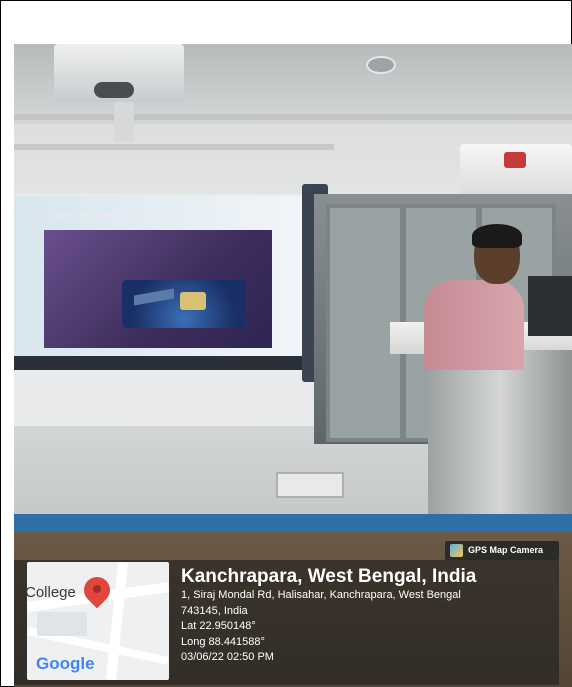 This screenshot has width=572, height=687. Describe the element at coordinates (456, 550) in the screenshot. I see `gps-camera-icon` at that location.